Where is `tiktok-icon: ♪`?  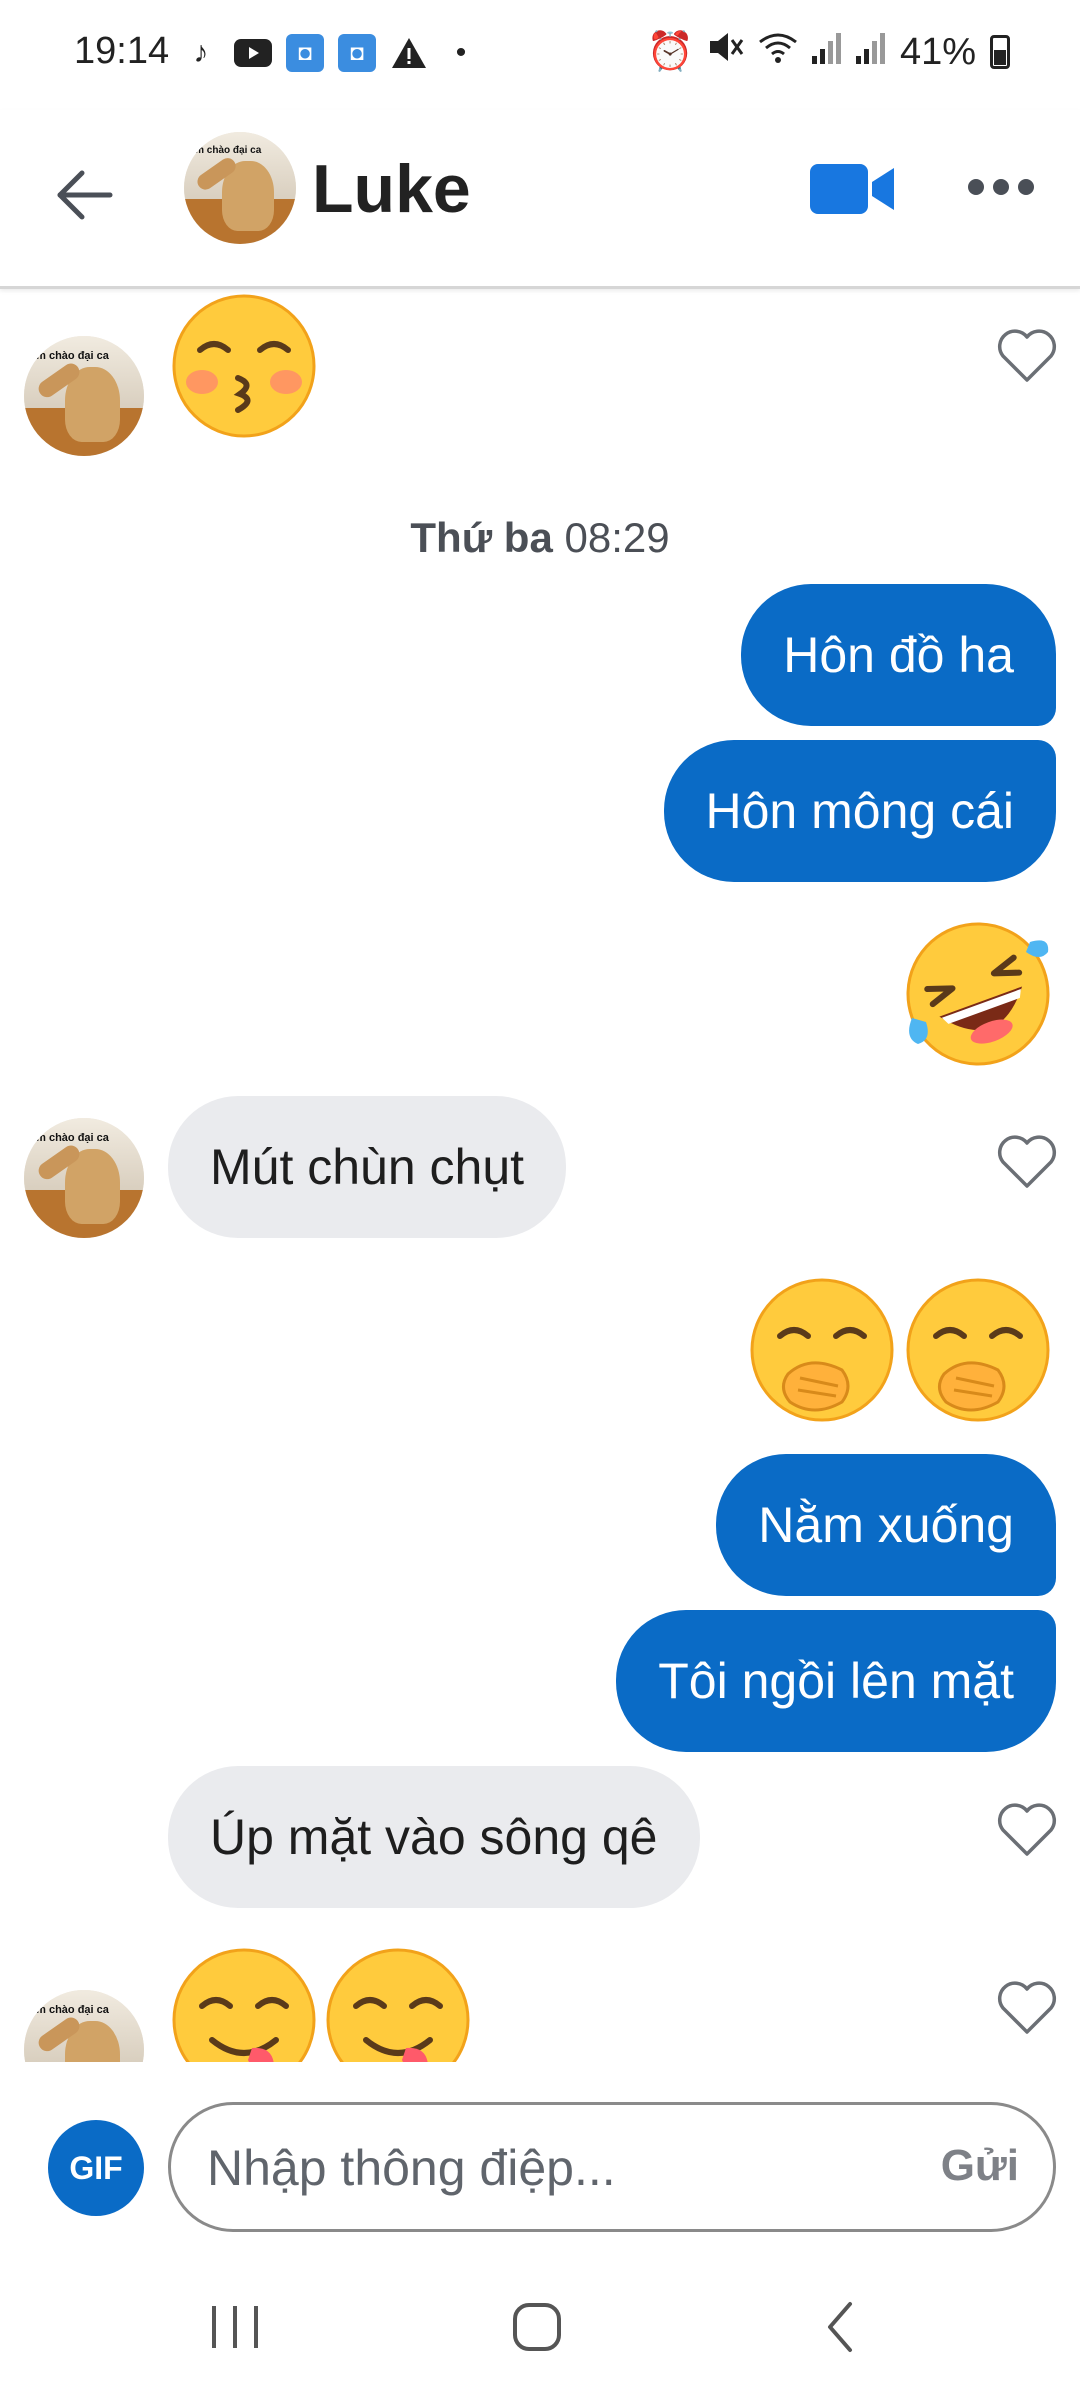
tiktok-icon: ♪ is located at coordinates (201, 52).